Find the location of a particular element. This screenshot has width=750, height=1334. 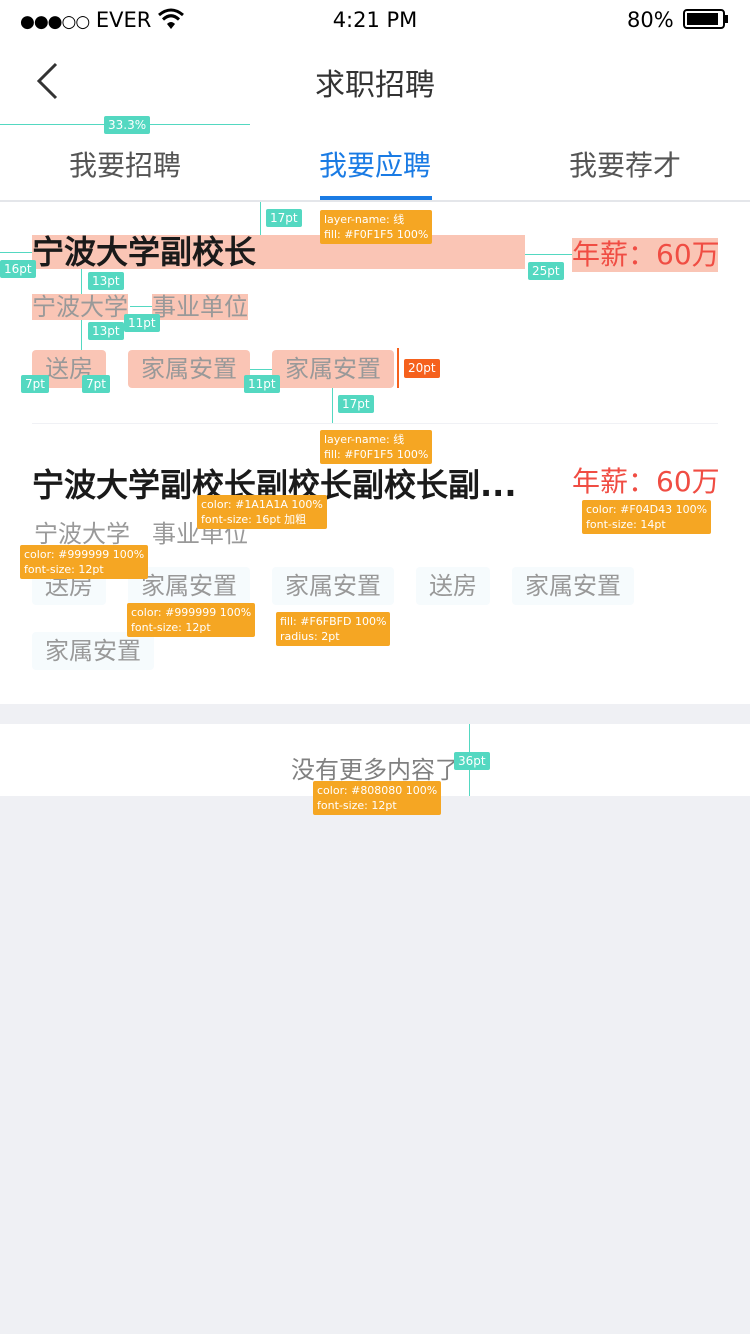

tab-apply: 我要应聘 is located at coordinates (375, 164).